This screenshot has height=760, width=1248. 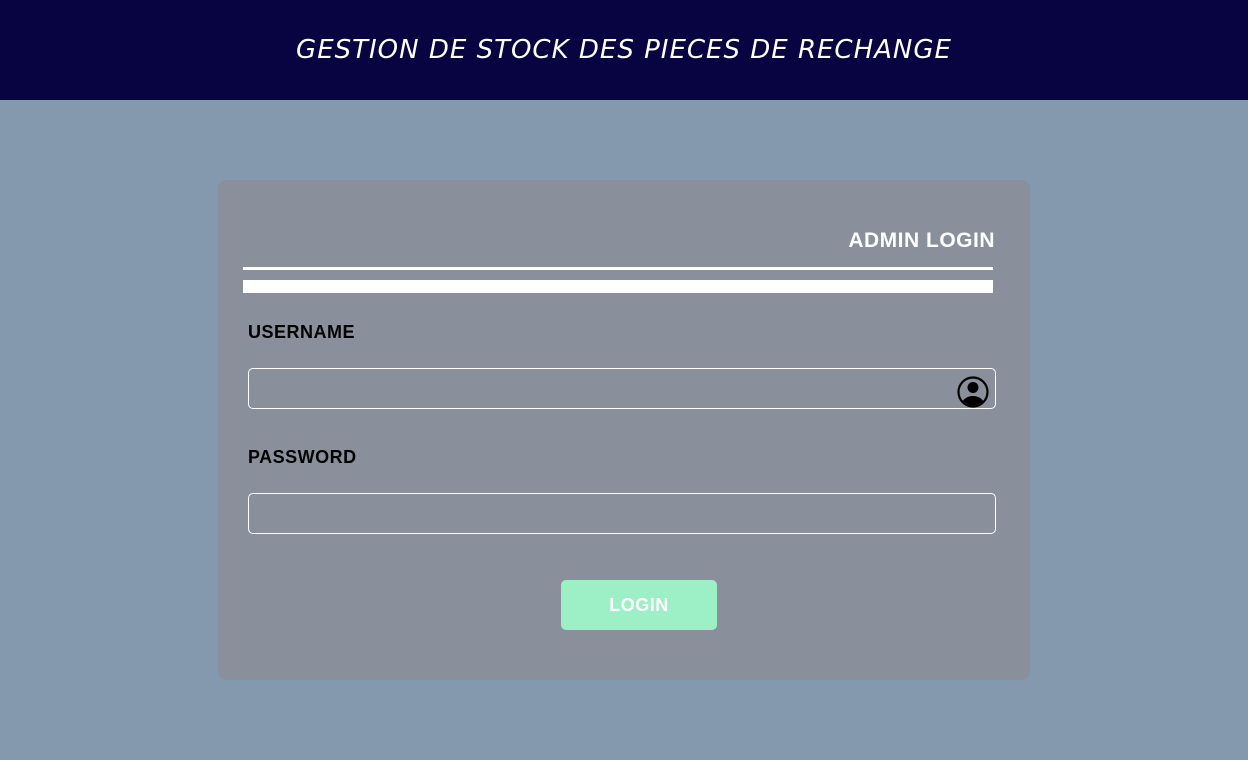 I want to click on title-divider-thick, so click(x=618, y=286).